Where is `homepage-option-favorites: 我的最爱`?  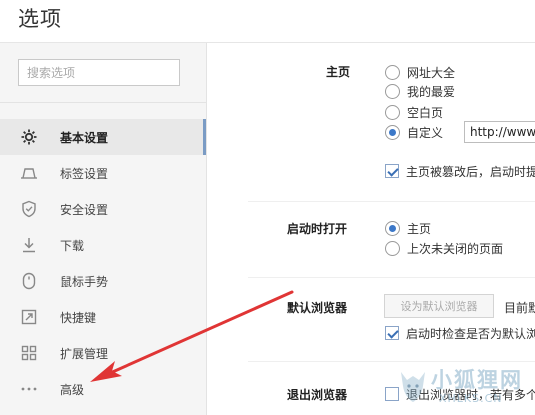 homepage-option-favorites: 我的最爱 is located at coordinates (420, 91).